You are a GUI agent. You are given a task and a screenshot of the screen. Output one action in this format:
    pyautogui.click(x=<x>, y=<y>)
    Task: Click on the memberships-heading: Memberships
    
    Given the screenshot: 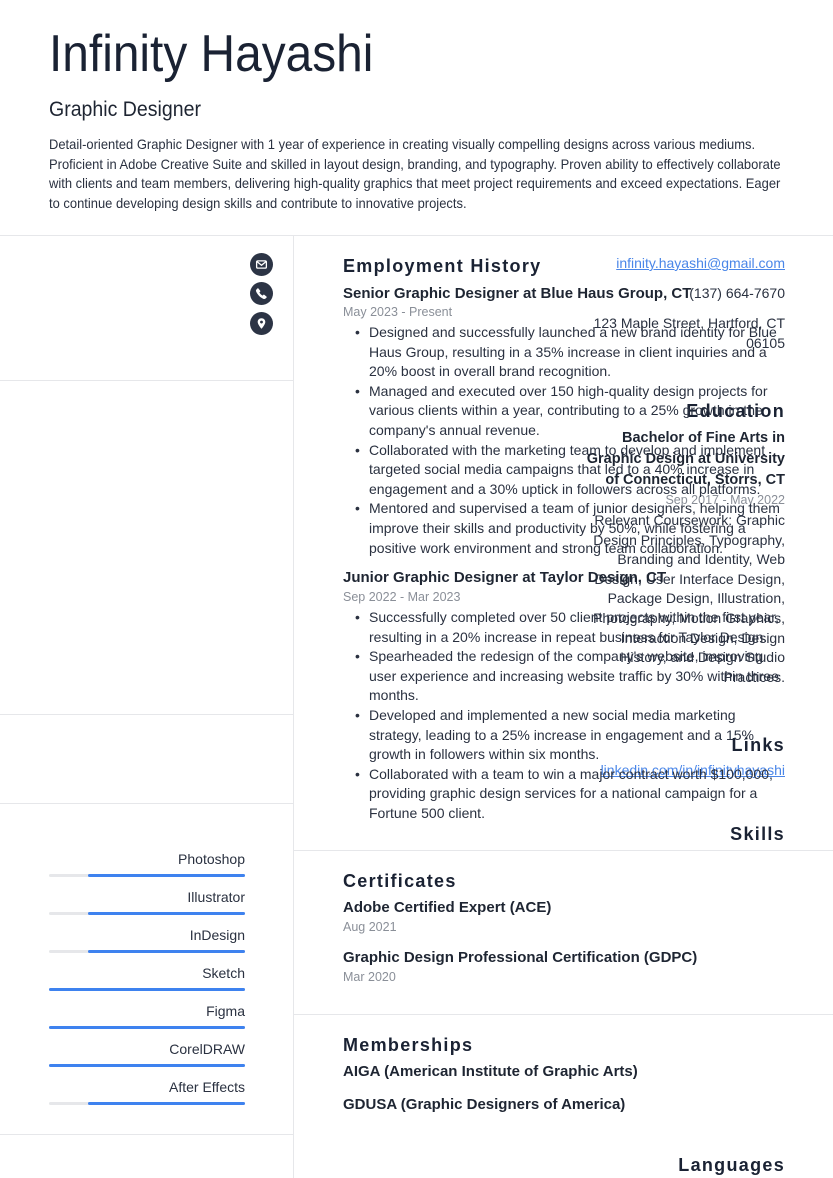 What is the action you would take?
    pyautogui.click(x=408, y=1045)
    